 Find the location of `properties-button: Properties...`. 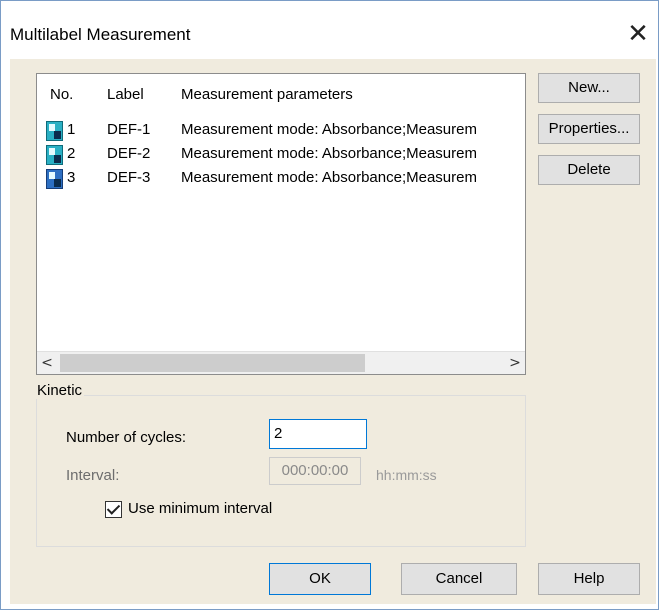

properties-button: Properties... is located at coordinates (589, 129).